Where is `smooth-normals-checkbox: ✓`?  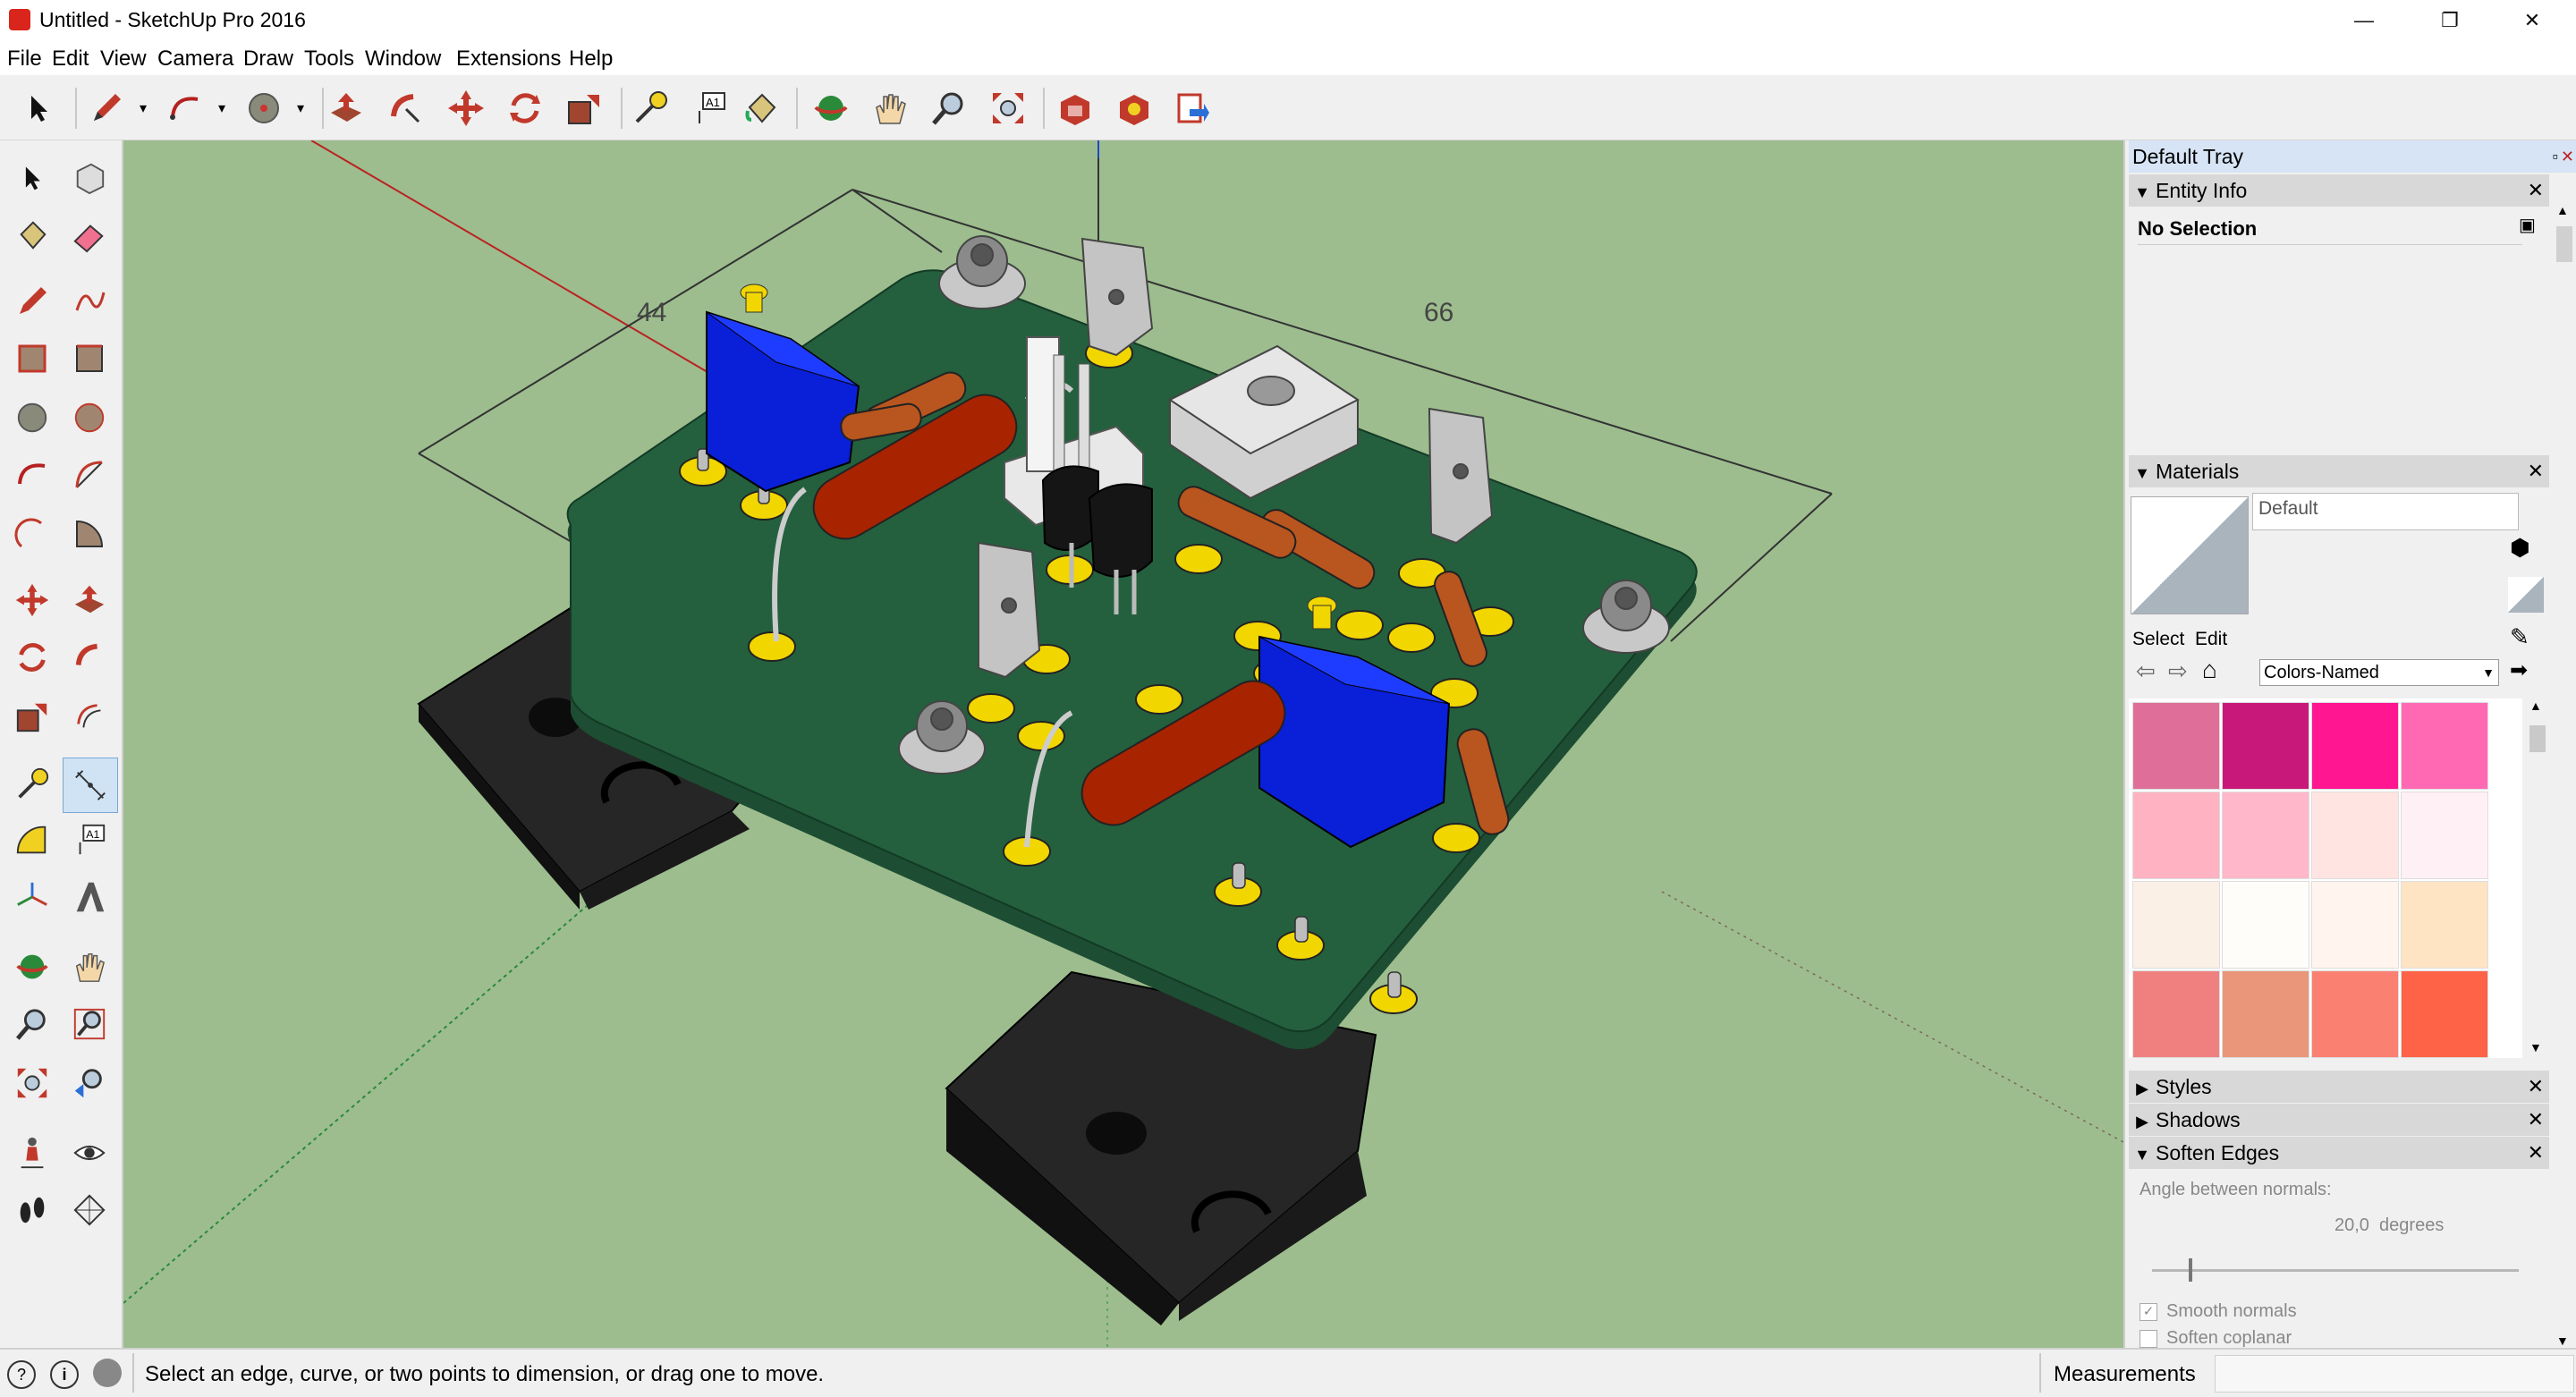 smooth-normals-checkbox: ✓ is located at coordinates (2148, 1312).